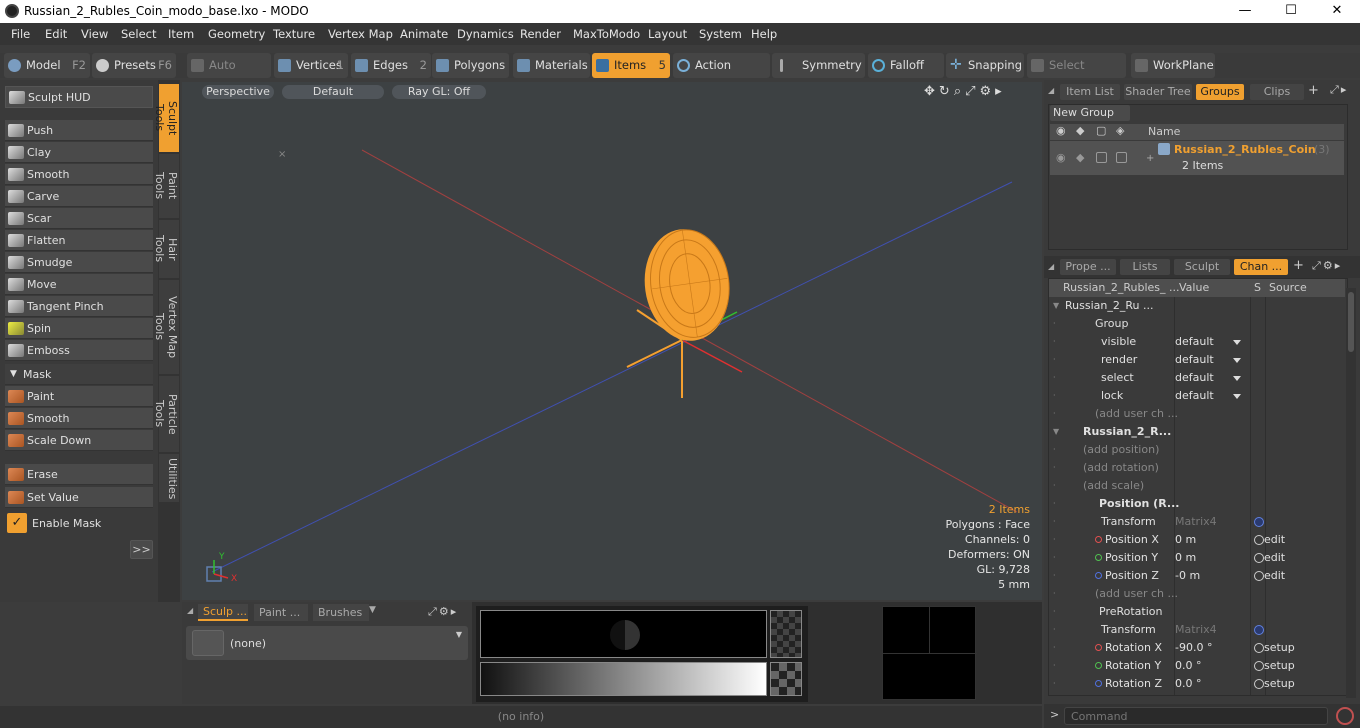  I want to click on tool-flatten: Flatten, so click(79, 240).